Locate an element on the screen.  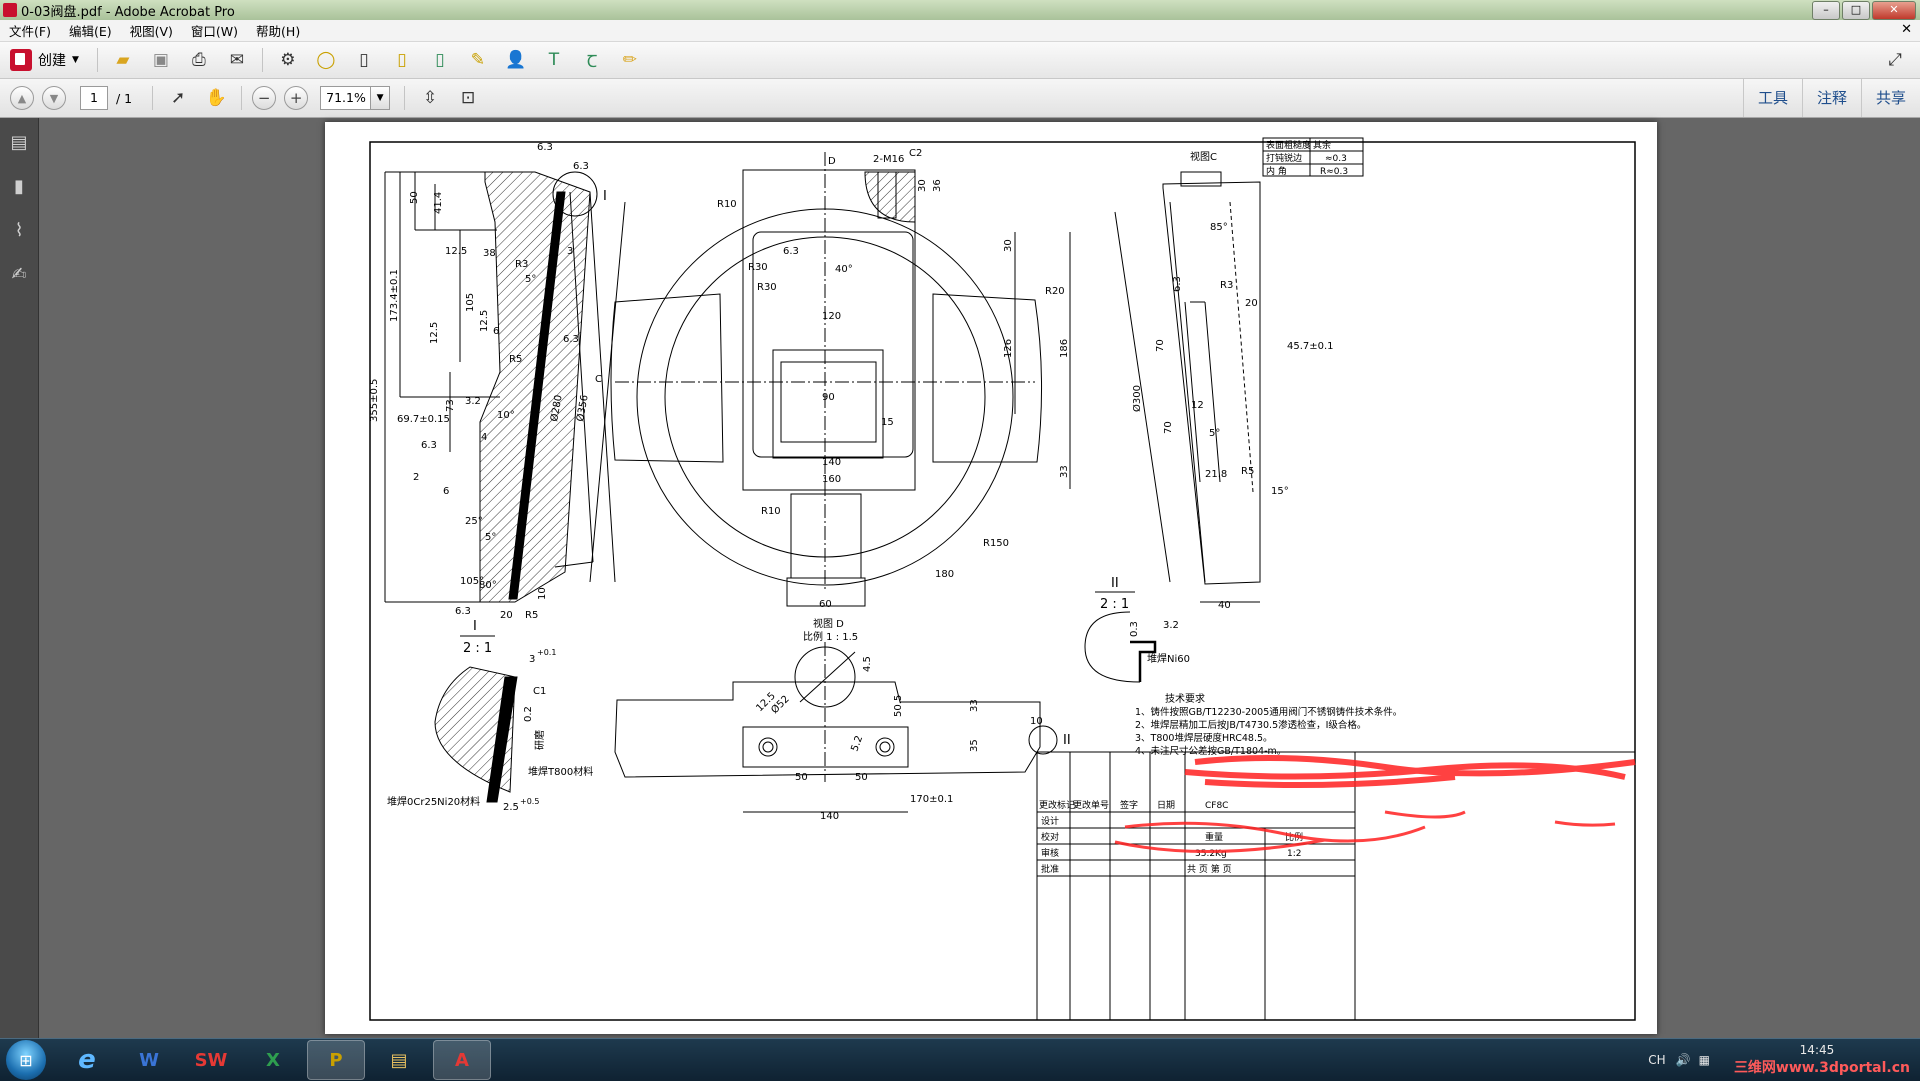
table-cell: 表面粗糙度 is located at coordinates (1288, 145).